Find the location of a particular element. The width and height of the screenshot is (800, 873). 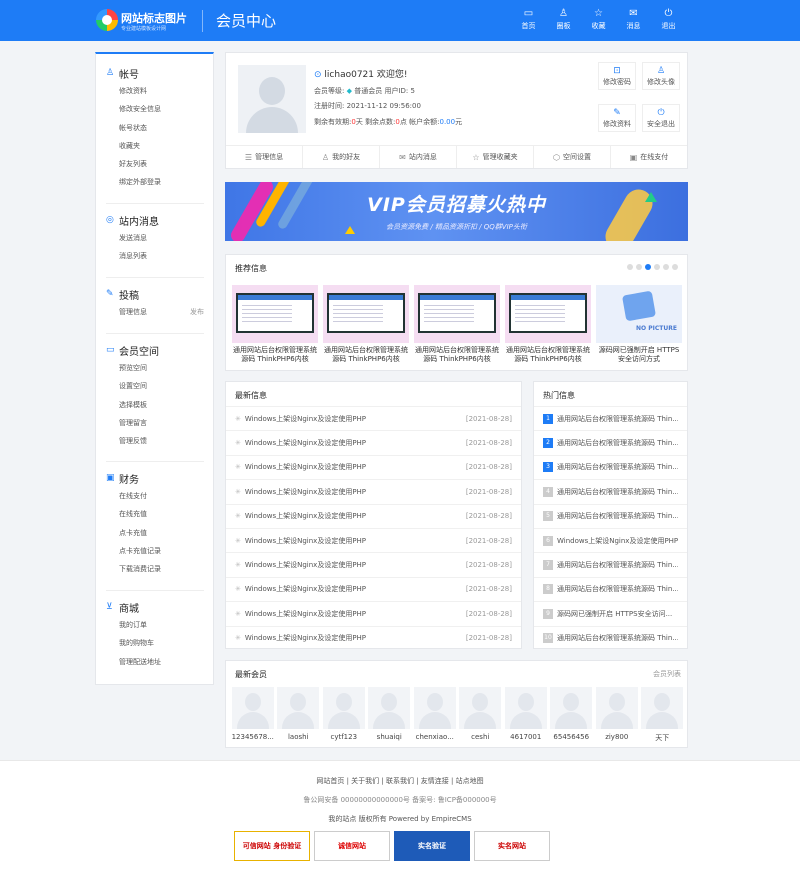

nav-logout: ⏻ 退出 is located at coordinates (668, 19).